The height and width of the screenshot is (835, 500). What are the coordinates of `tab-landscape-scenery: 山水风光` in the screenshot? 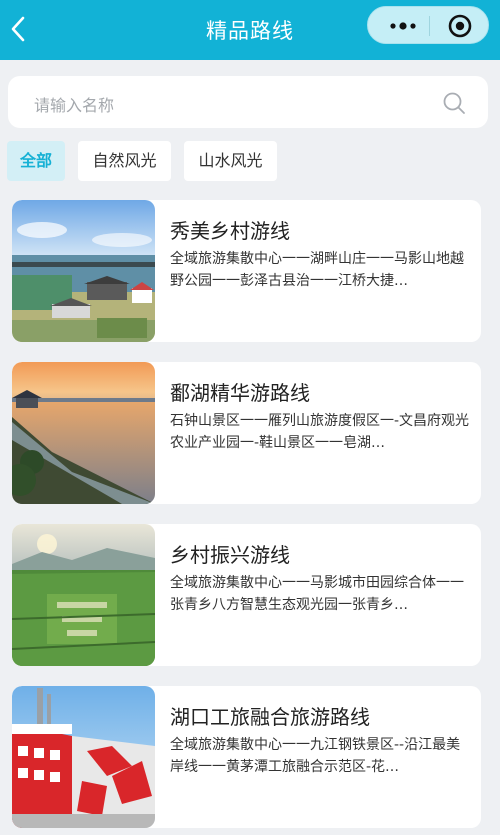 It's located at (230, 161).